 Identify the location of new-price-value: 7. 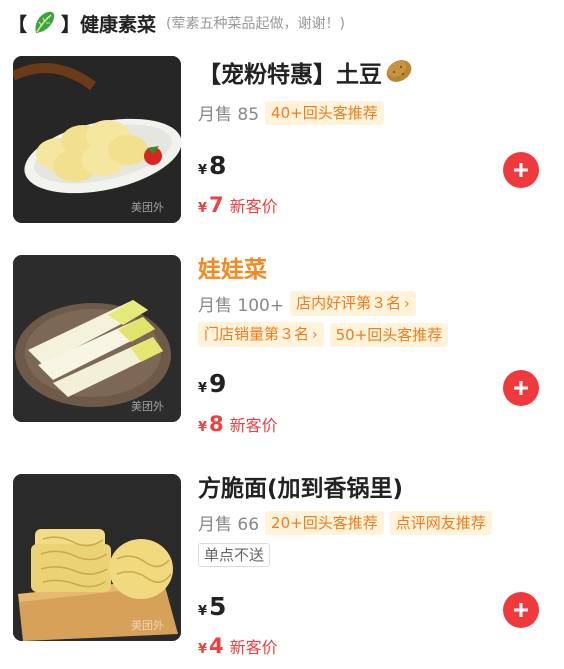
(216, 205).